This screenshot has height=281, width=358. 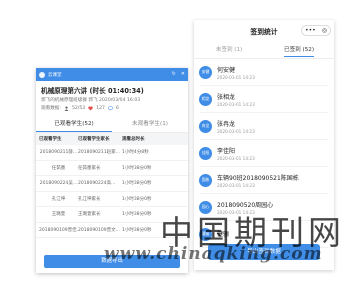 I want to click on panel-header: 签到统计 ••• ◎, so click(x=264, y=31).